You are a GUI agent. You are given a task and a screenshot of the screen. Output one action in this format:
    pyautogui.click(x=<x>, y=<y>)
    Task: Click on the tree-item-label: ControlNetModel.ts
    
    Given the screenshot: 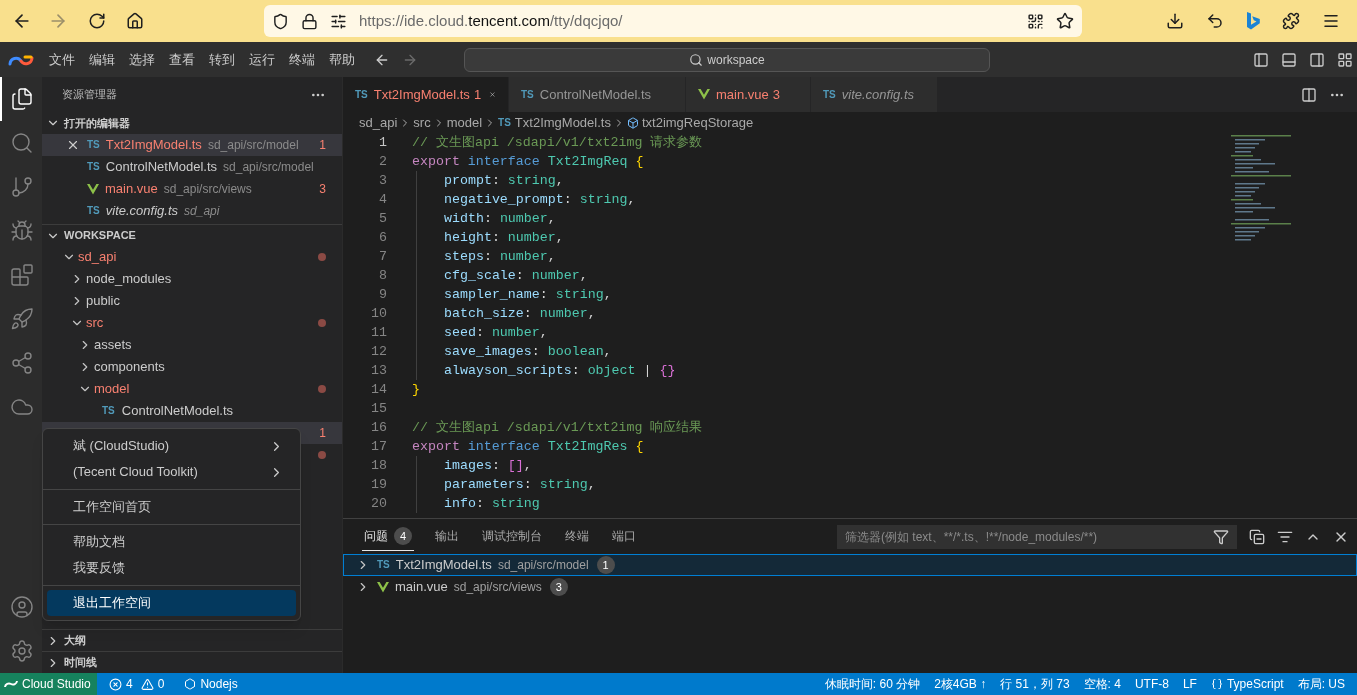 What is the action you would take?
    pyautogui.click(x=177, y=411)
    